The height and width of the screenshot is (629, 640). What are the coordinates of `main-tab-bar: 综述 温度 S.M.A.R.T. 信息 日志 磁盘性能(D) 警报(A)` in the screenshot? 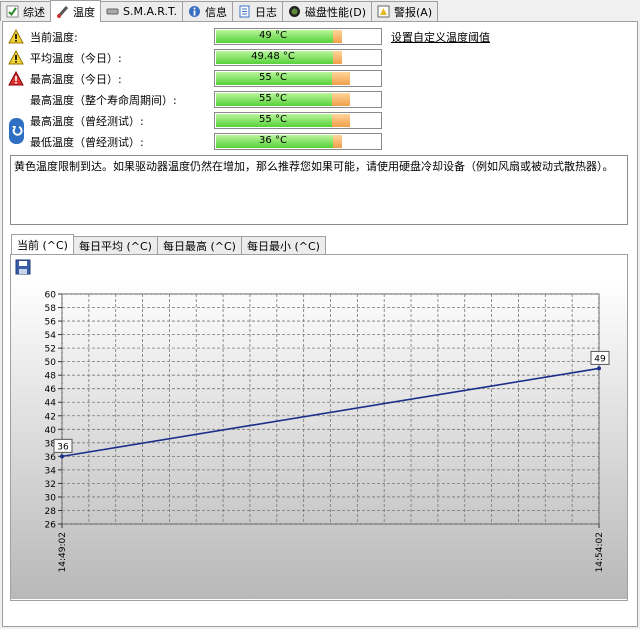 It's located at (320, 11).